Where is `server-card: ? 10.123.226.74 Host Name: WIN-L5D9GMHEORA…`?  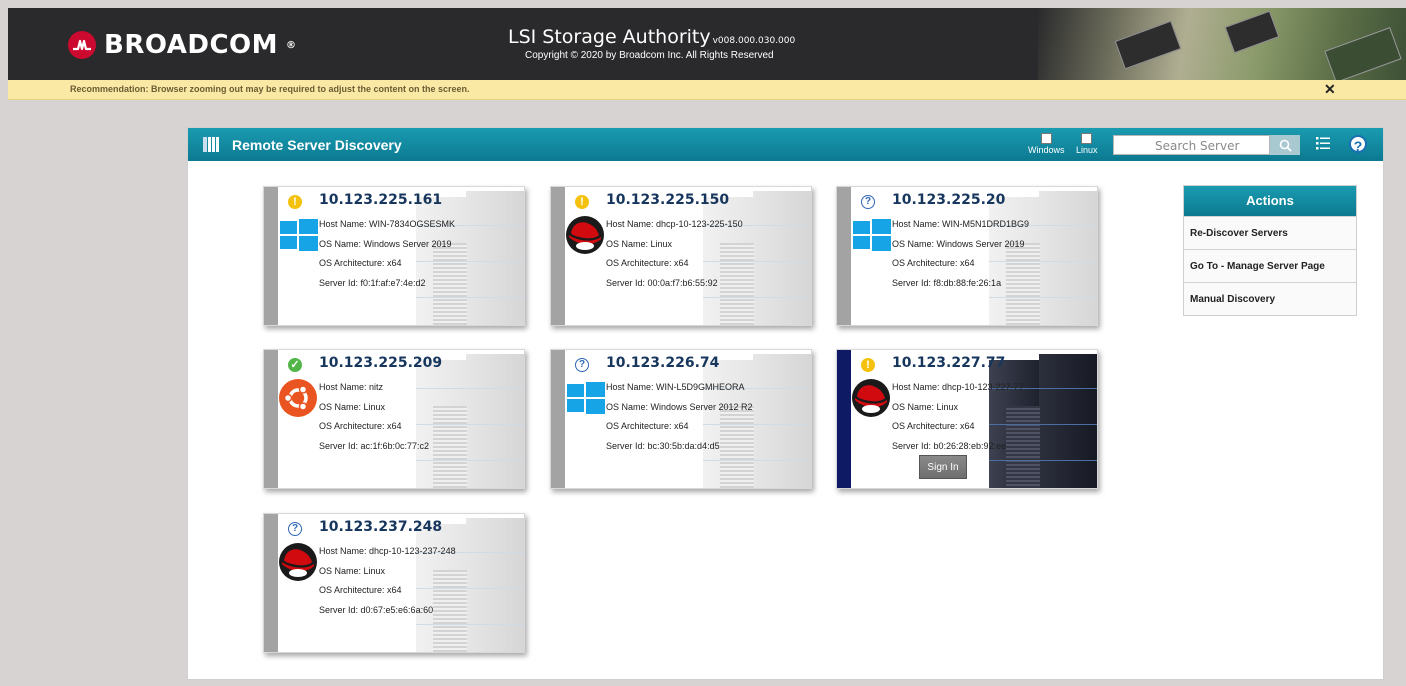
server-card: ? 10.123.226.74 Host Name: WIN-L5D9GMHEORA… is located at coordinates (681, 419).